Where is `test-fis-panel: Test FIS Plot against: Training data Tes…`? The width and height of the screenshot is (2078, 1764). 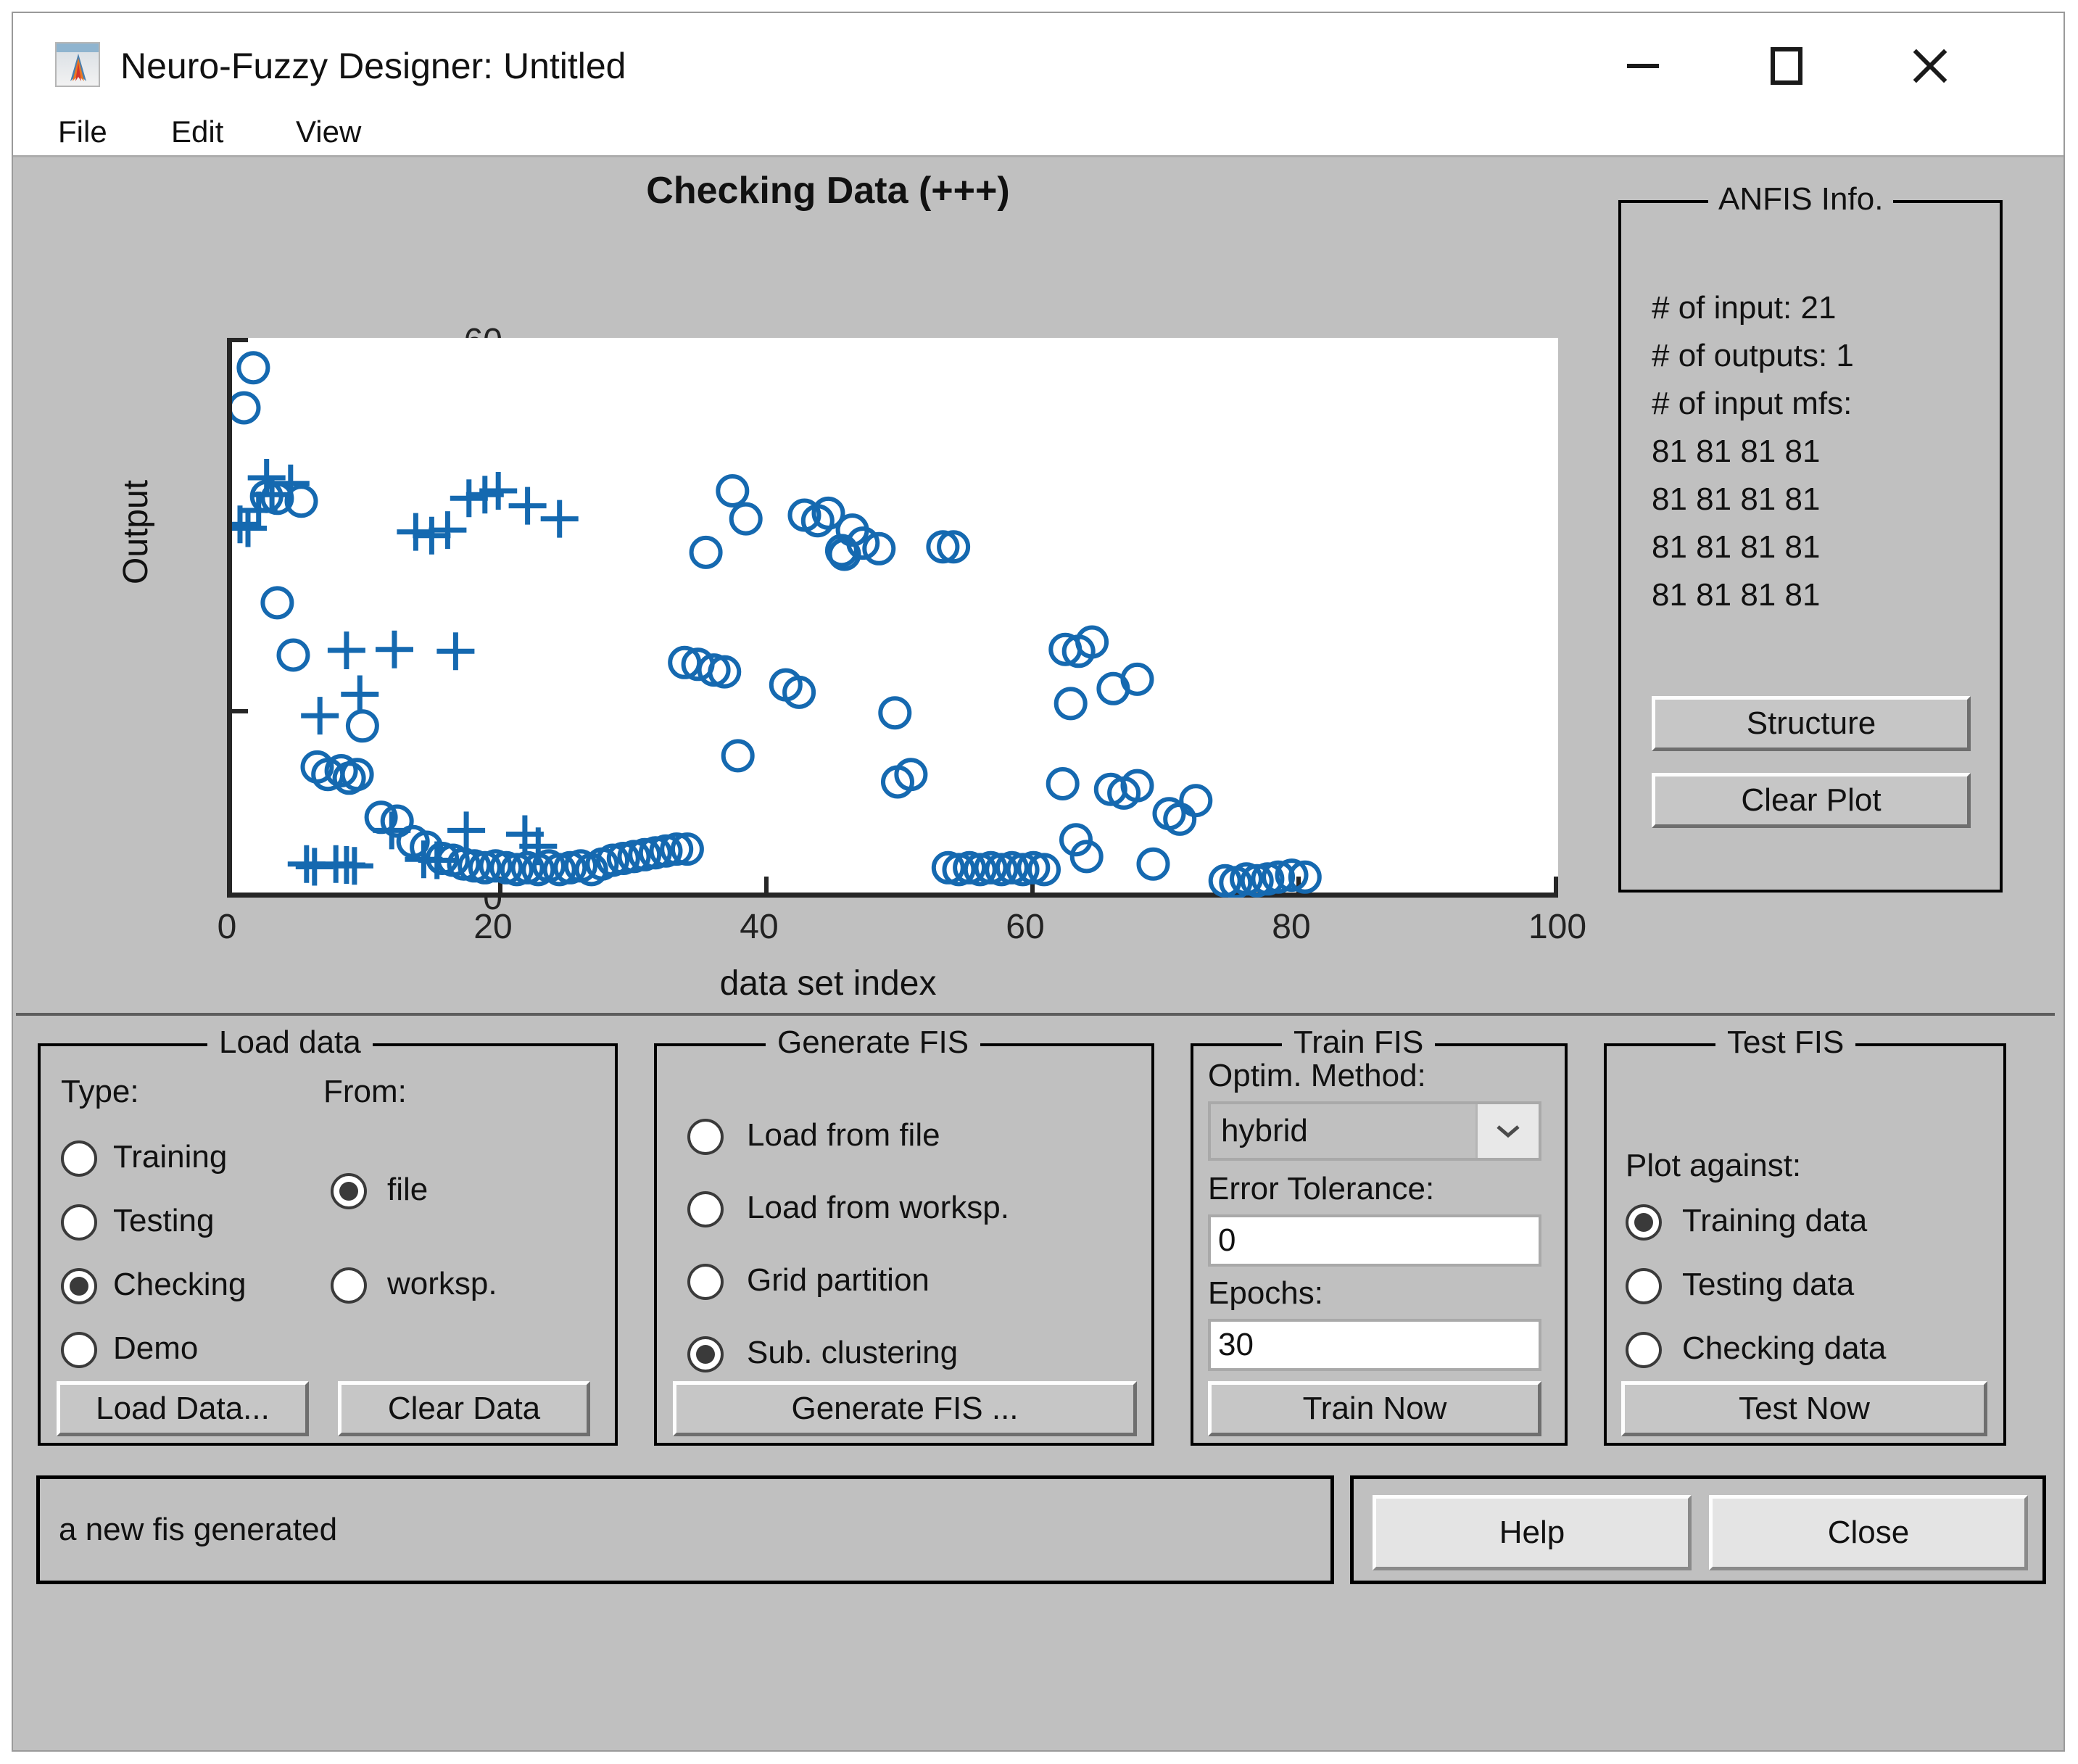 test-fis-panel: Test FIS Plot against: Training data Tes… is located at coordinates (1805, 1235).